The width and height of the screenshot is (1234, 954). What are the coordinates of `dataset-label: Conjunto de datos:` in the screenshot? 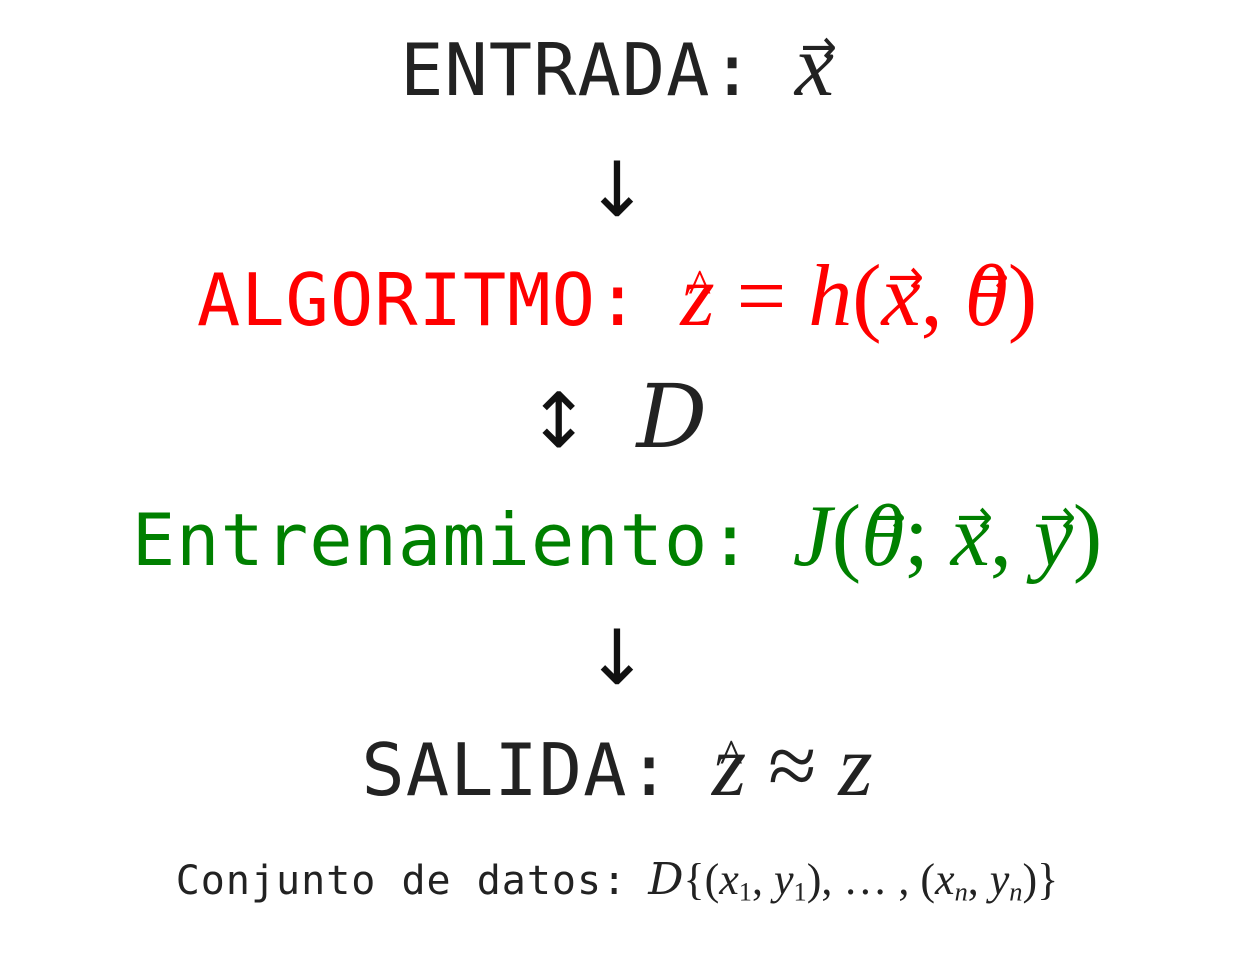 It's located at (401, 881).